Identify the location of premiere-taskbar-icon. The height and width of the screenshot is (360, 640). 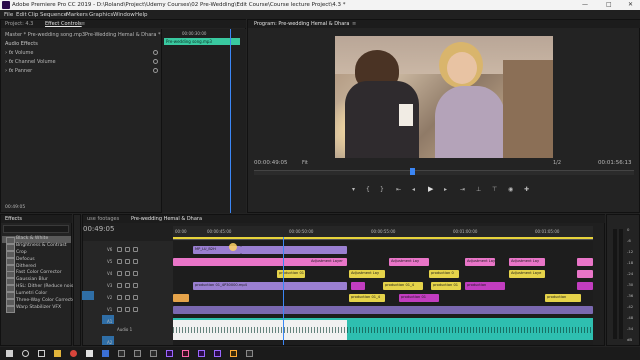
(169, 353).